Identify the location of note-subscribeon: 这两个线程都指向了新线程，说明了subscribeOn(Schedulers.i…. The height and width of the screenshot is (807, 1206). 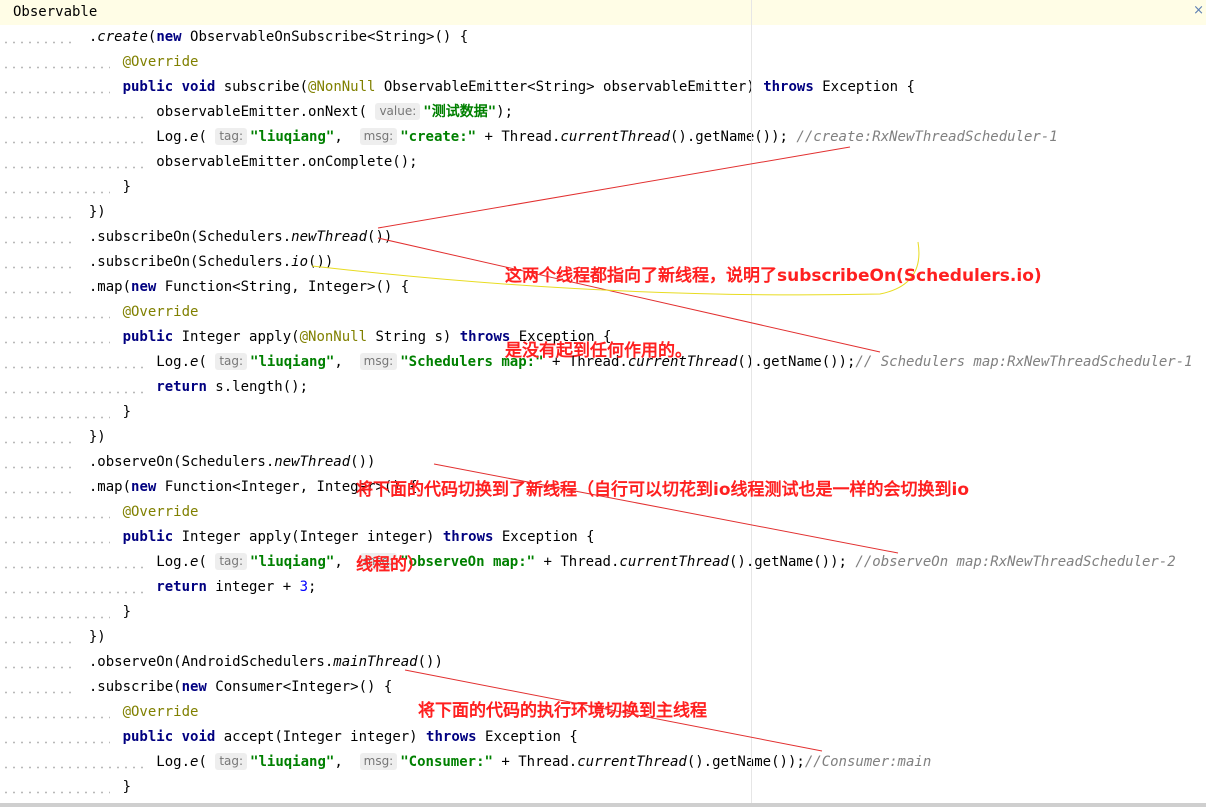
(773, 301).